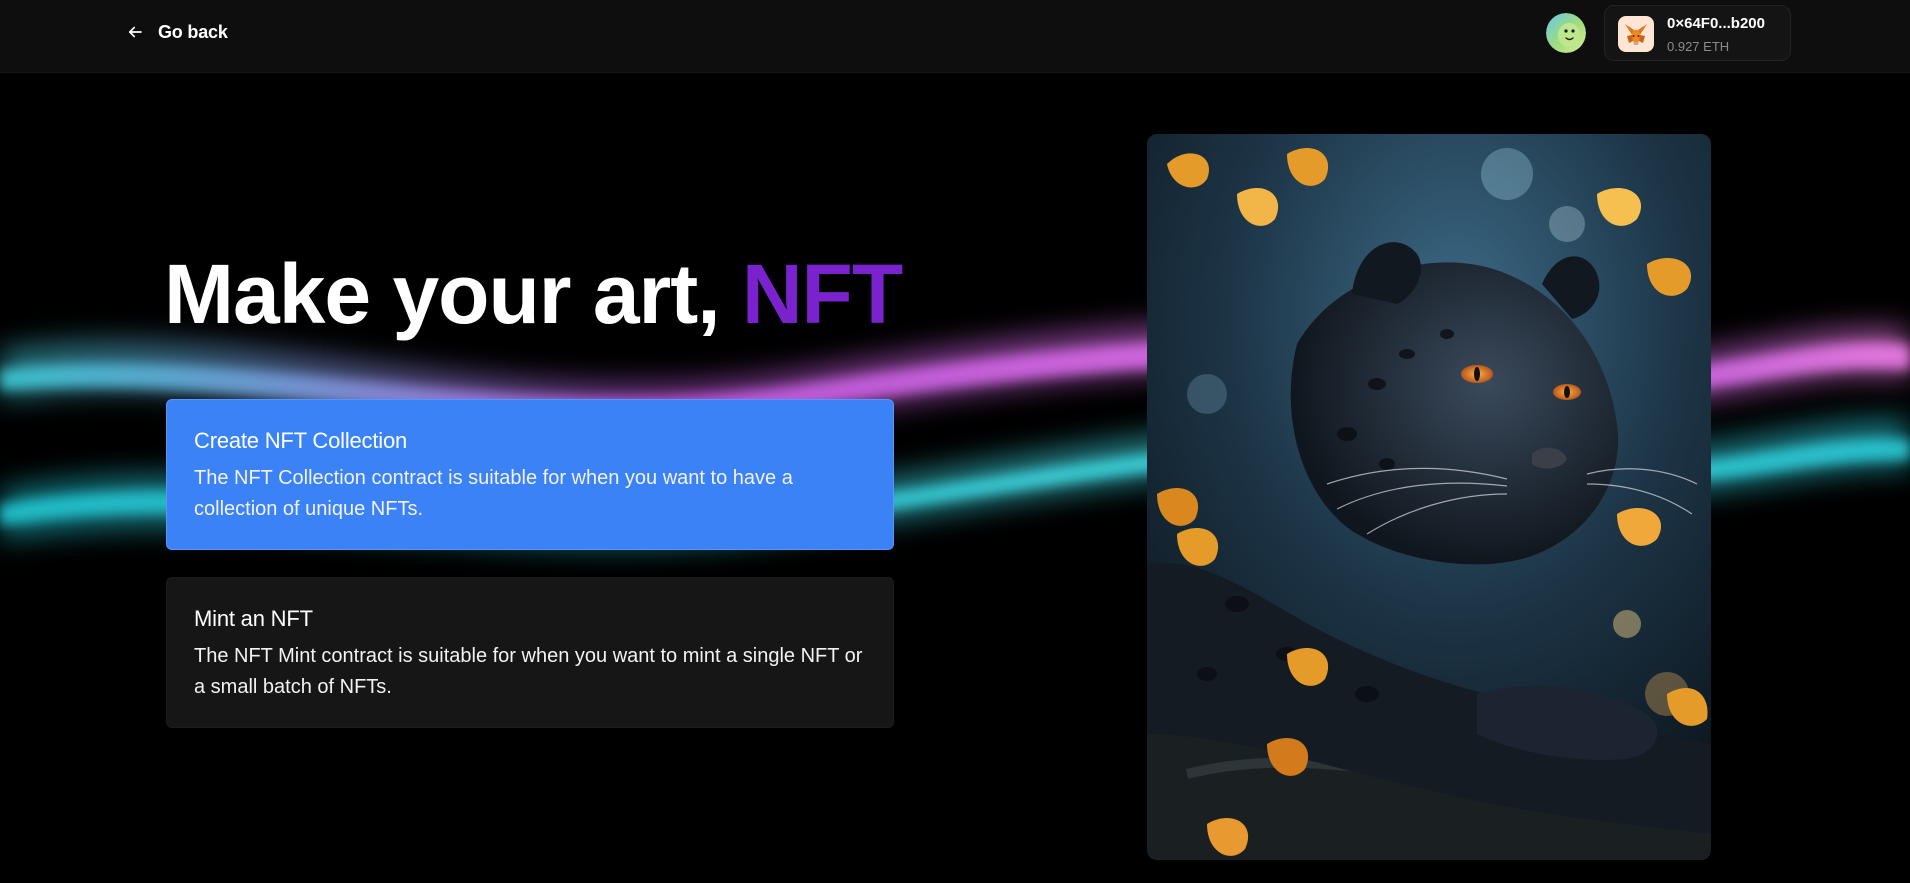  Describe the element at coordinates (1698, 46) in the screenshot. I see `wallet-balance: 0.927 ETH` at that location.